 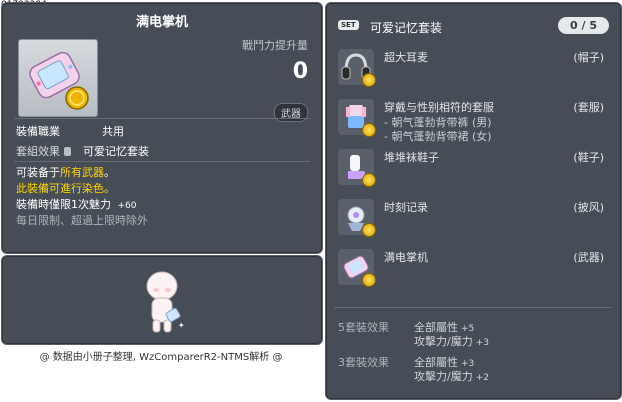 I want to click on desc-equip-prefix: 可装备于, so click(x=38, y=172).